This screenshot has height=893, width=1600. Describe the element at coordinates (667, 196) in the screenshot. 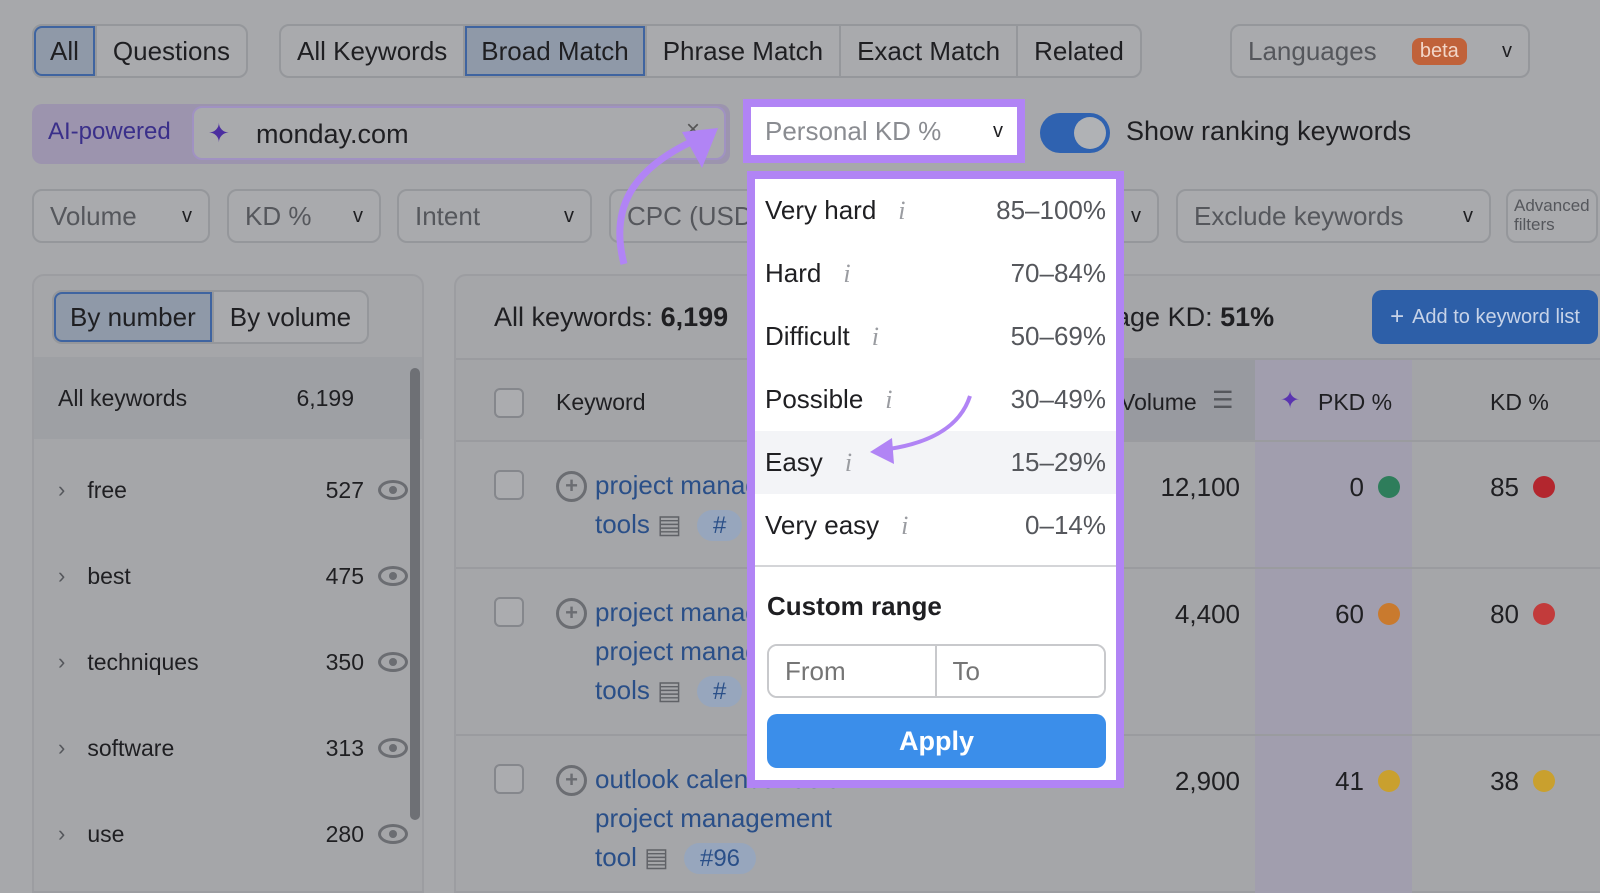

I see `annotation-arrow` at that location.